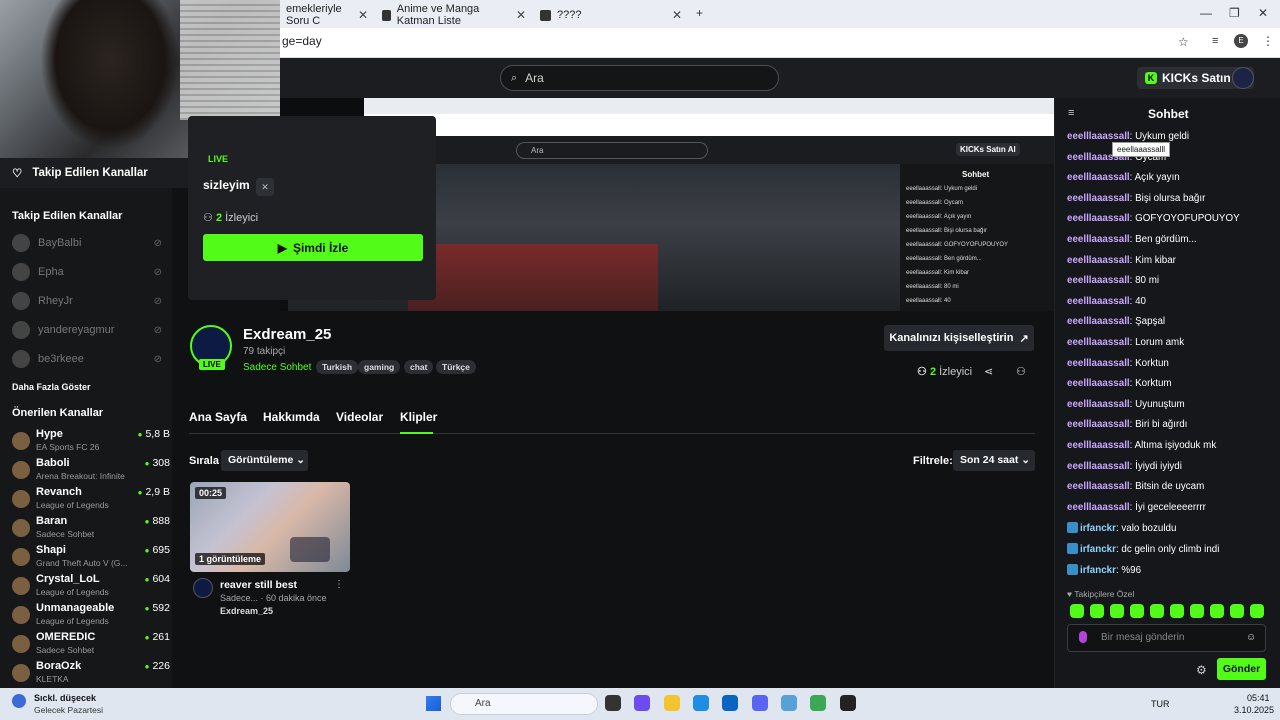 This screenshot has width=1280, height=720. What do you see at coordinates (672, 703) in the screenshot?
I see `file-explorer-icon` at bounding box center [672, 703].